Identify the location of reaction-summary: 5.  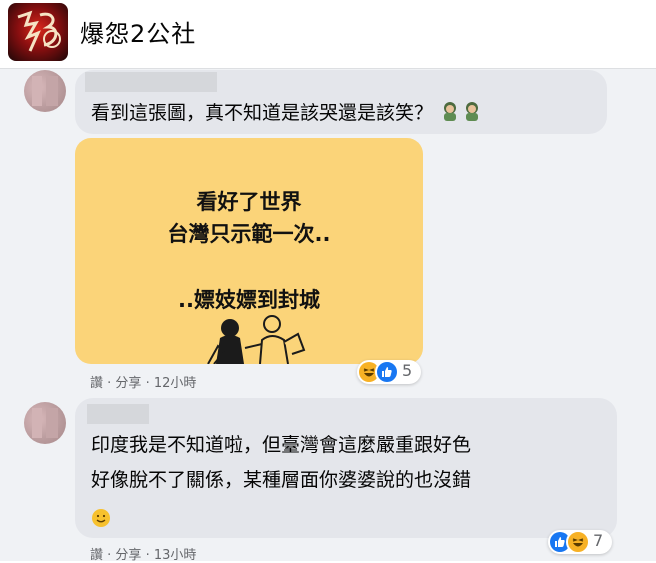
(389, 372).